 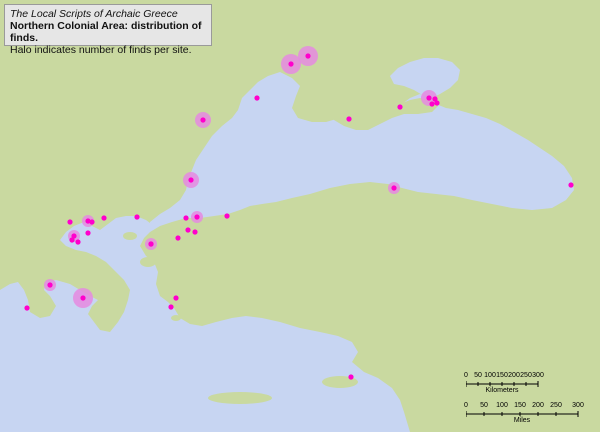 I want to click on site-marker-phanagoria, so click(x=437, y=103).